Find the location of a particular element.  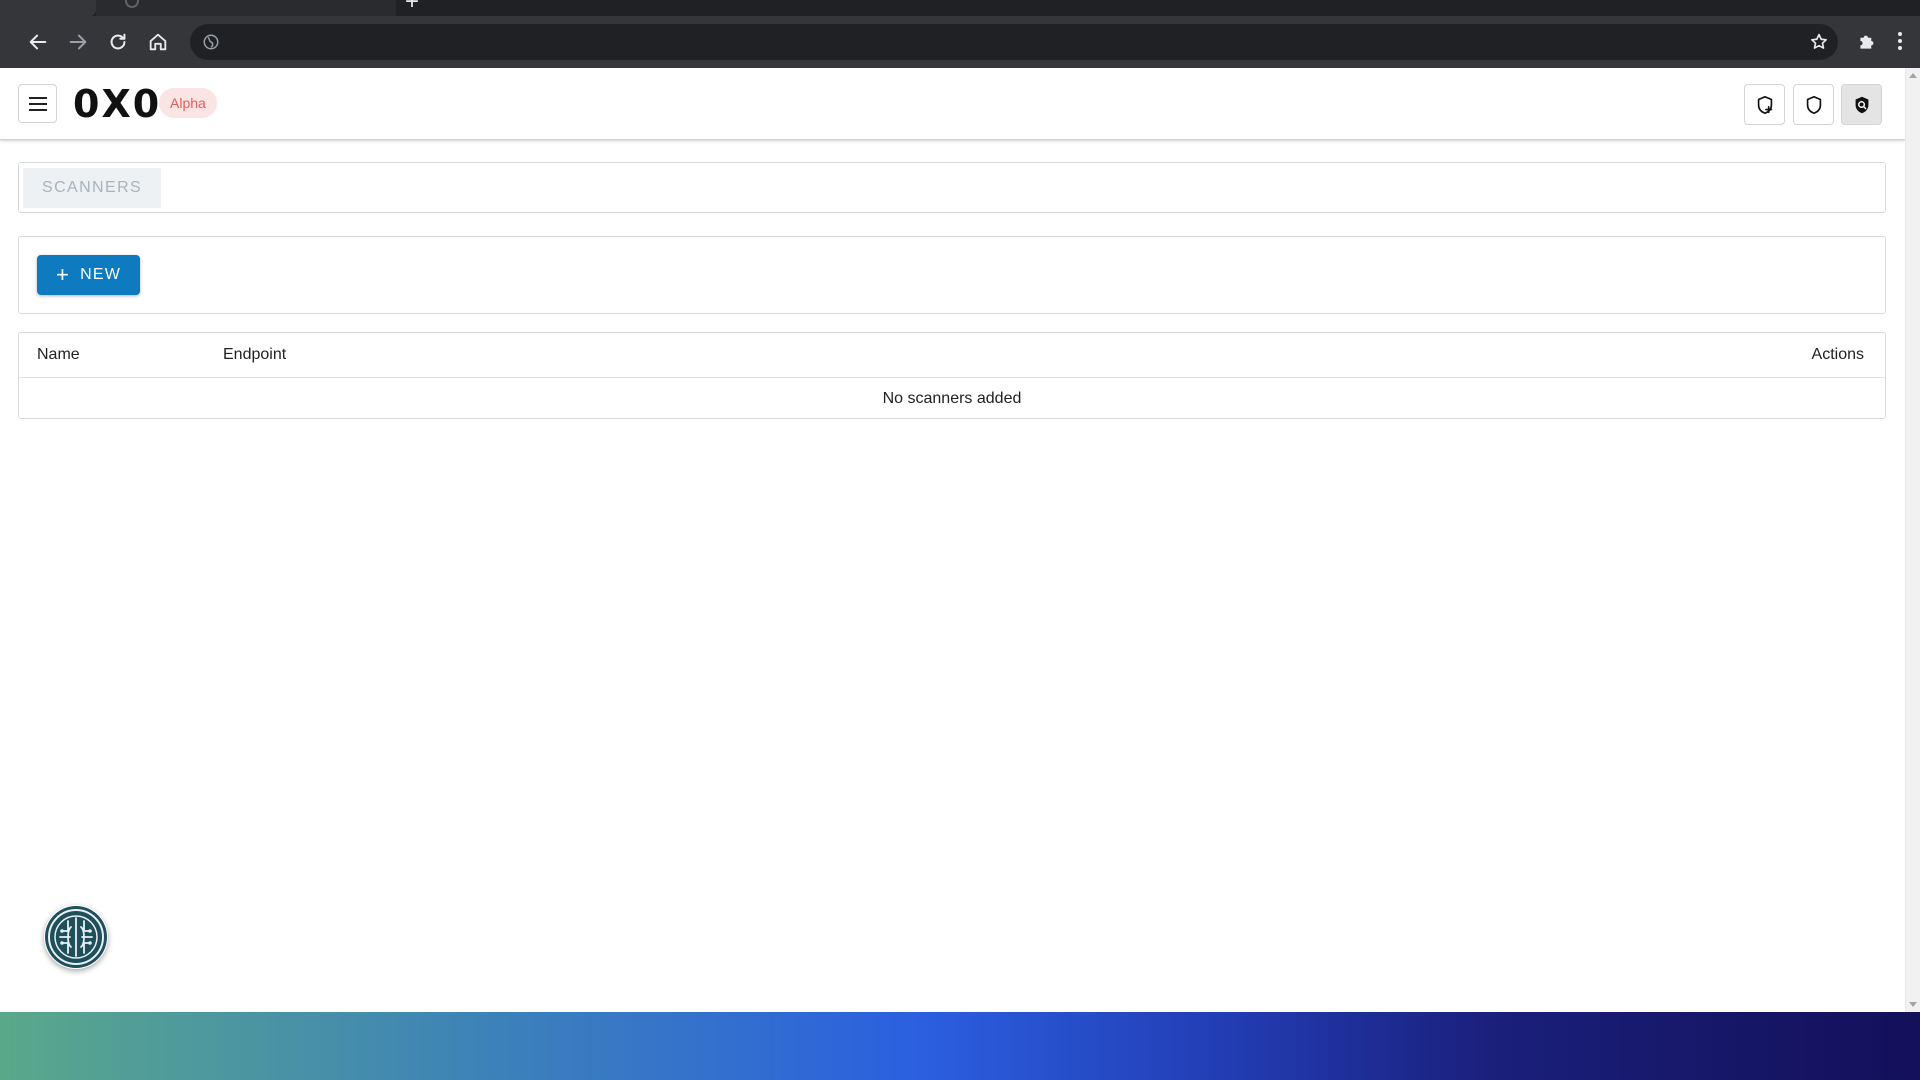

empty-state-message: No scanners added is located at coordinates (952, 398).